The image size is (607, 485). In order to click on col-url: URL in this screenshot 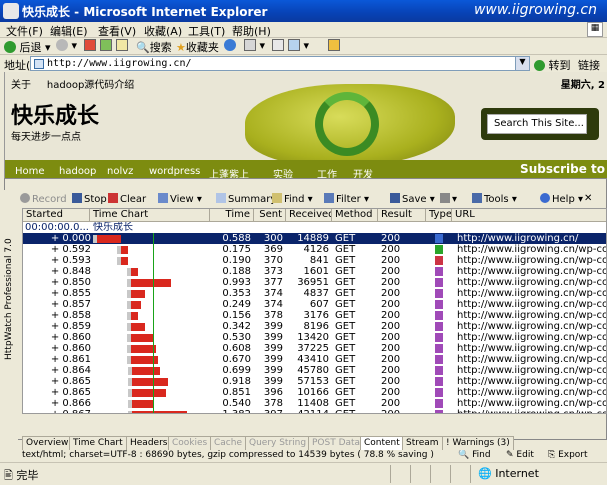, I will do `click(529, 215)`.